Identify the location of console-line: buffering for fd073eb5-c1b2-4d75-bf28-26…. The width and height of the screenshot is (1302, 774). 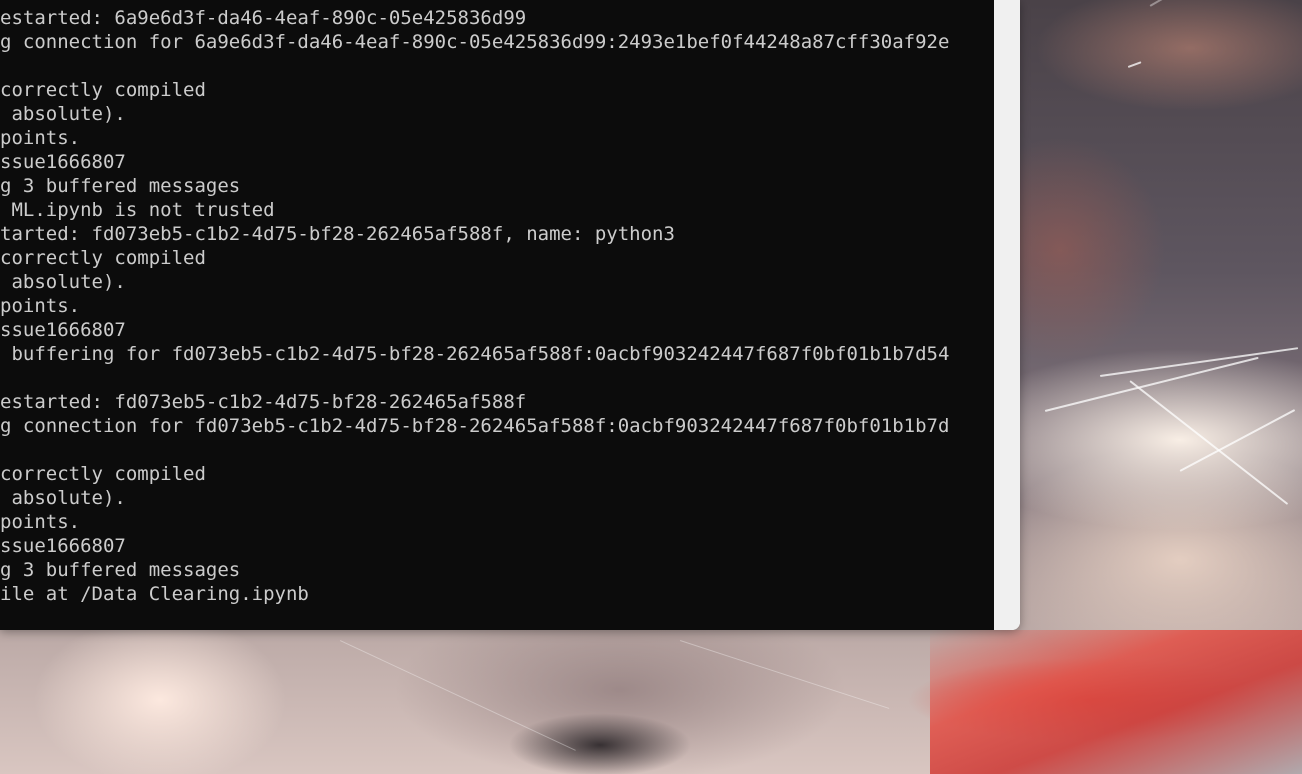
(475, 354).